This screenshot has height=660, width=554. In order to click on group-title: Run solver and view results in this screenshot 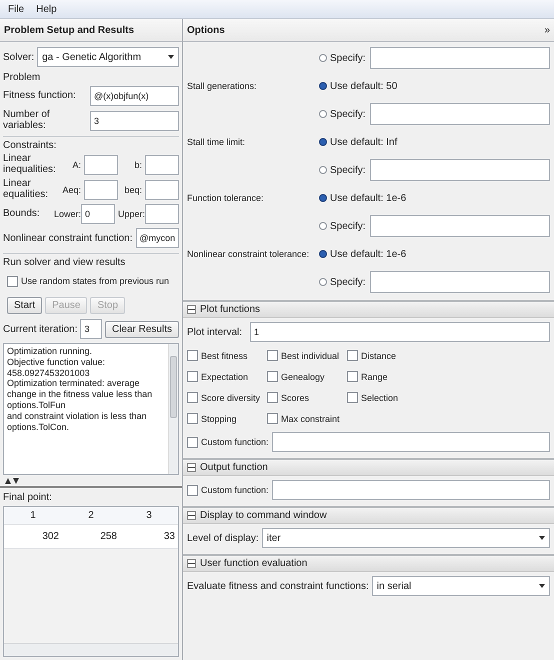, I will do `click(64, 262)`.